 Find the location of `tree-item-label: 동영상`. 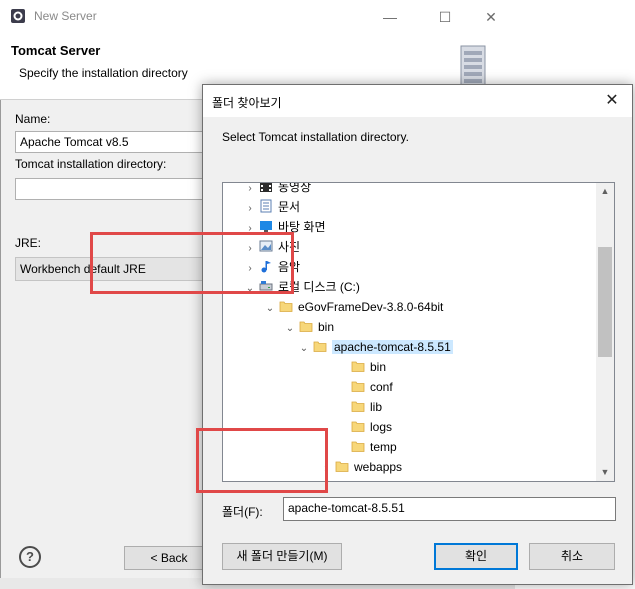

tree-item-label: 동영상 is located at coordinates (295, 188).